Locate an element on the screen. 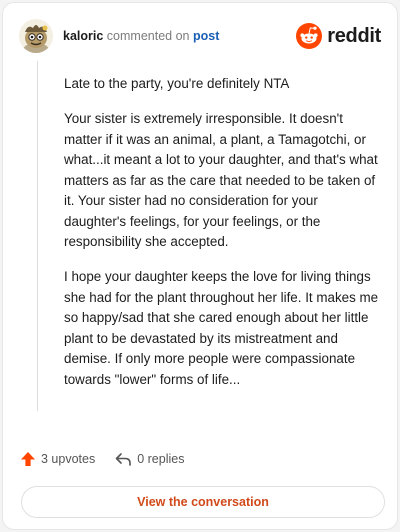  avatar-image is located at coordinates (36, 36).